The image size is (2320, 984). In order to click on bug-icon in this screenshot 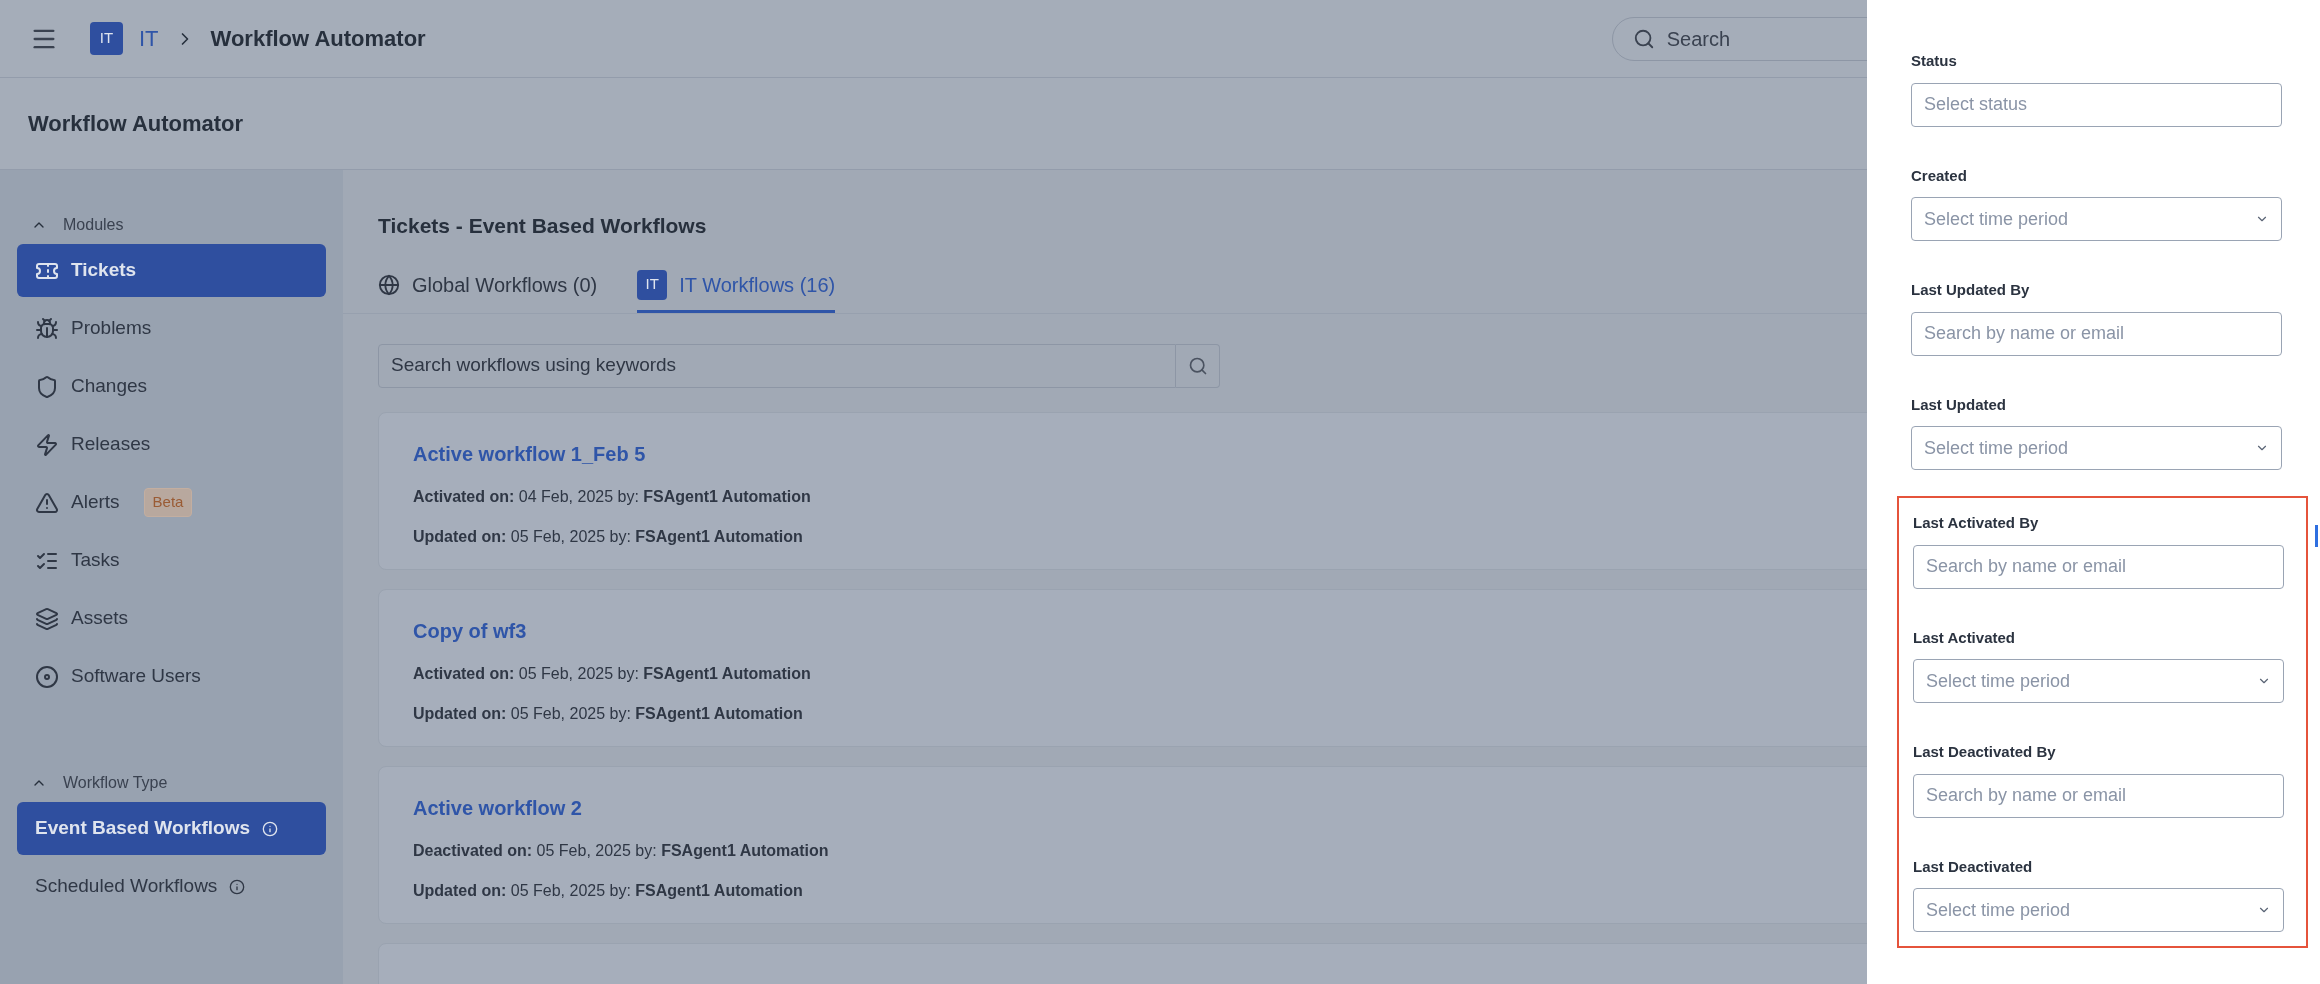, I will do `click(47, 328)`.